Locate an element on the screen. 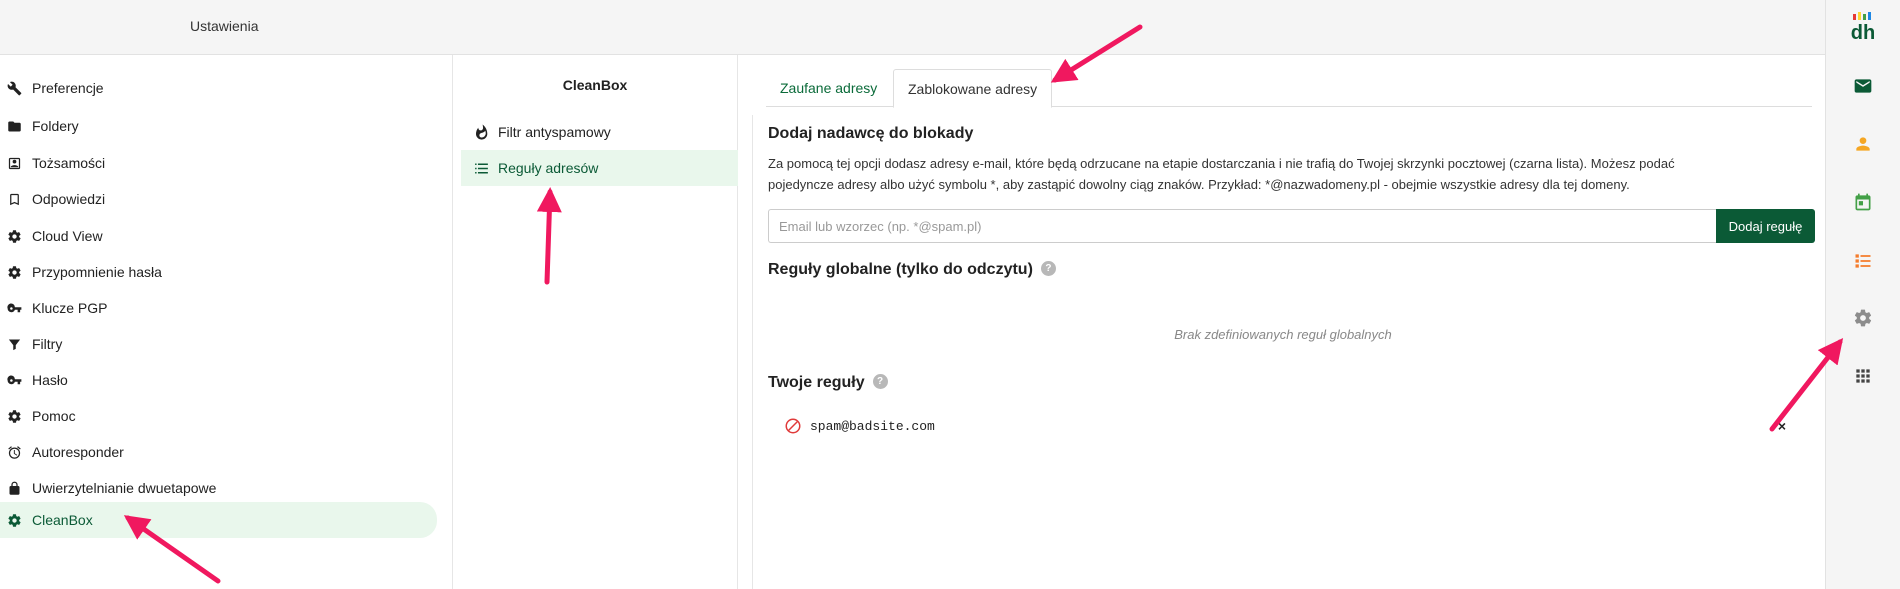 This screenshot has height=589, width=1900. sidebar-item-label: Autoresponder is located at coordinates (78, 452).